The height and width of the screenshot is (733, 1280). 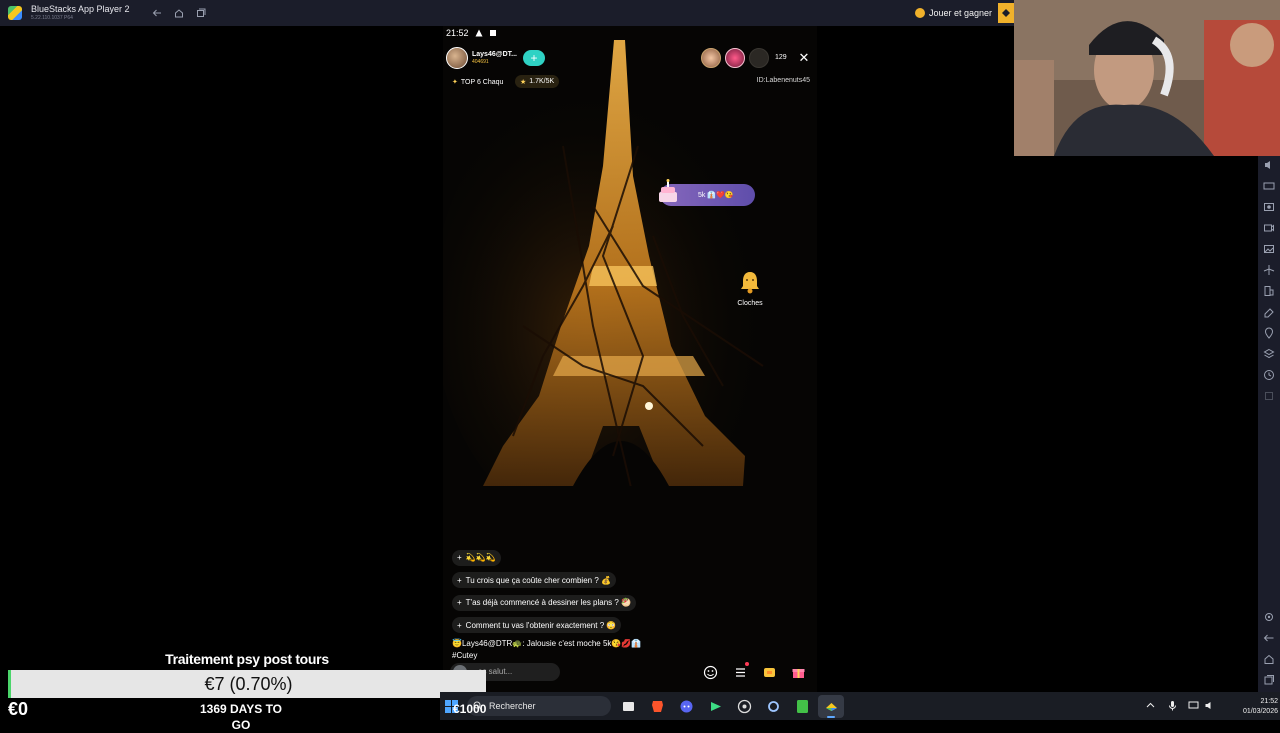 I want to click on phone-status-bar: 21:52, so click(x=471, y=33).